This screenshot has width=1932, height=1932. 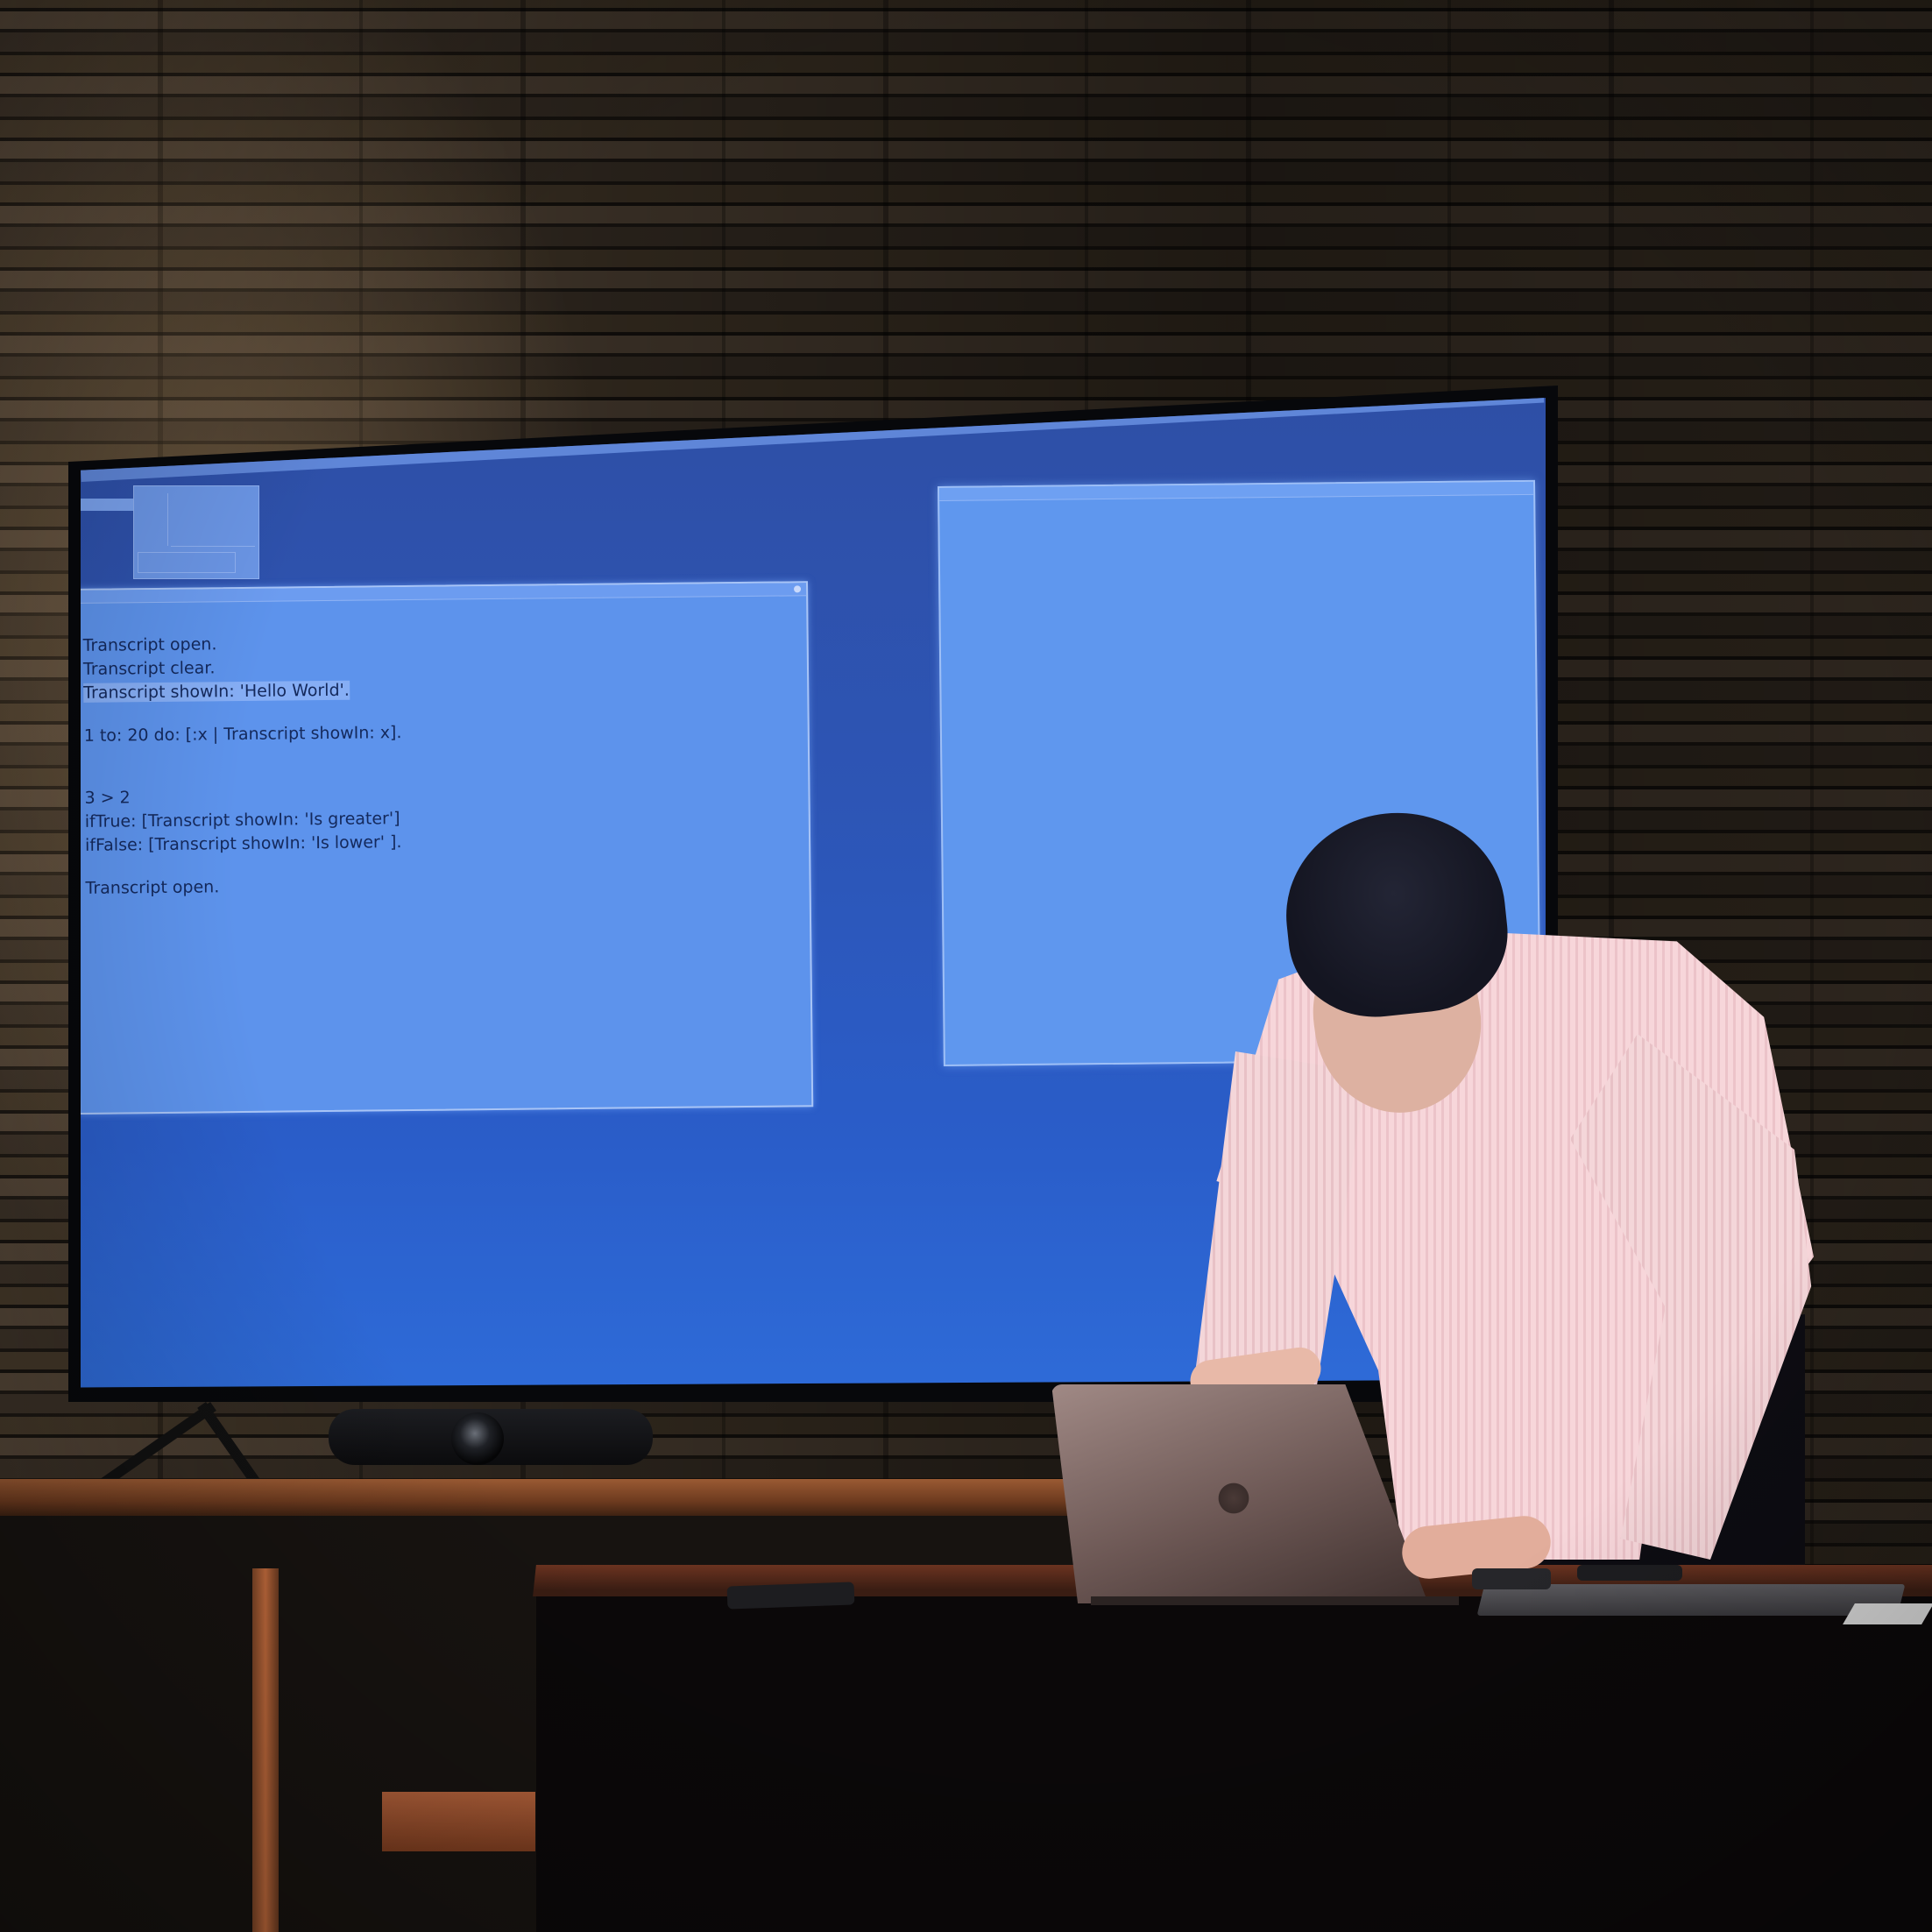 What do you see at coordinates (1275, 1600) in the screenshot?
I see `laptop-base` at bounding box center [1275, 1600].